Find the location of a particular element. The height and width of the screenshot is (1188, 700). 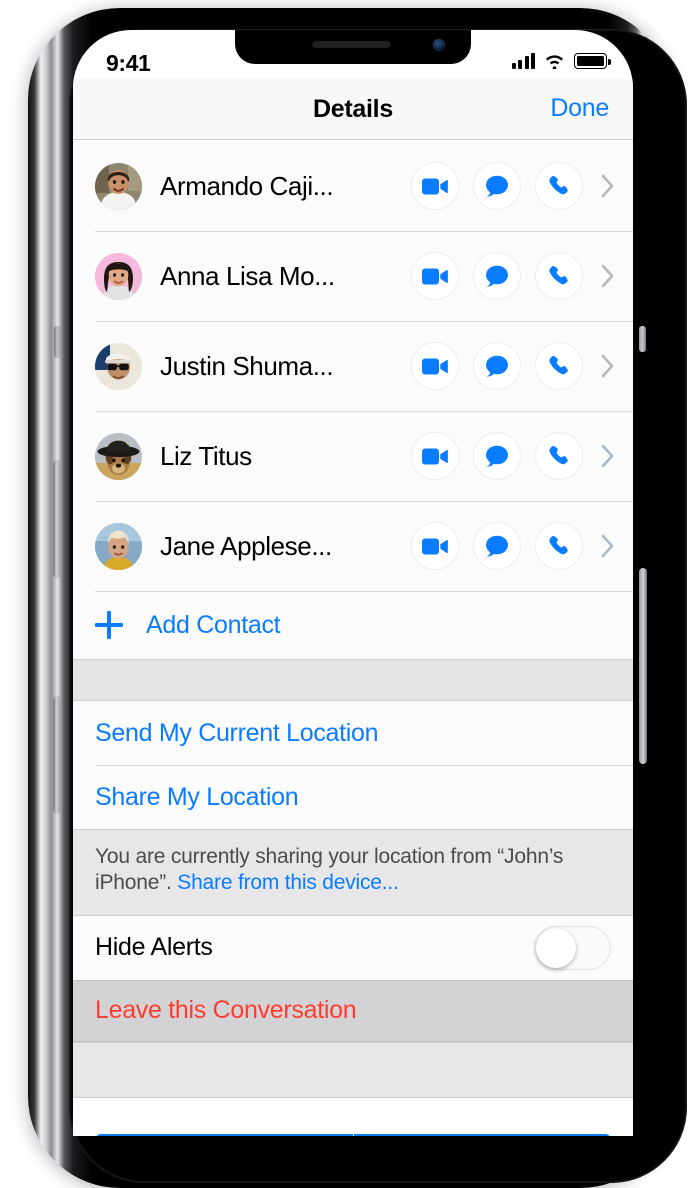

status-icons is located at coordinates (561, 60).